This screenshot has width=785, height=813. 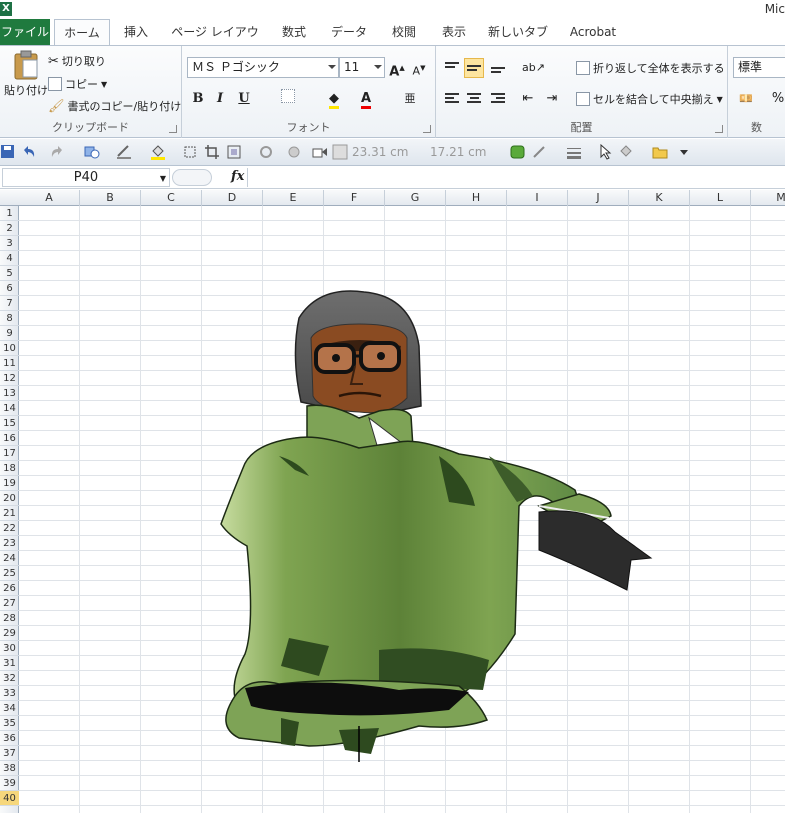 I want to click on column-header-f: F, so click(x=354, y=198).